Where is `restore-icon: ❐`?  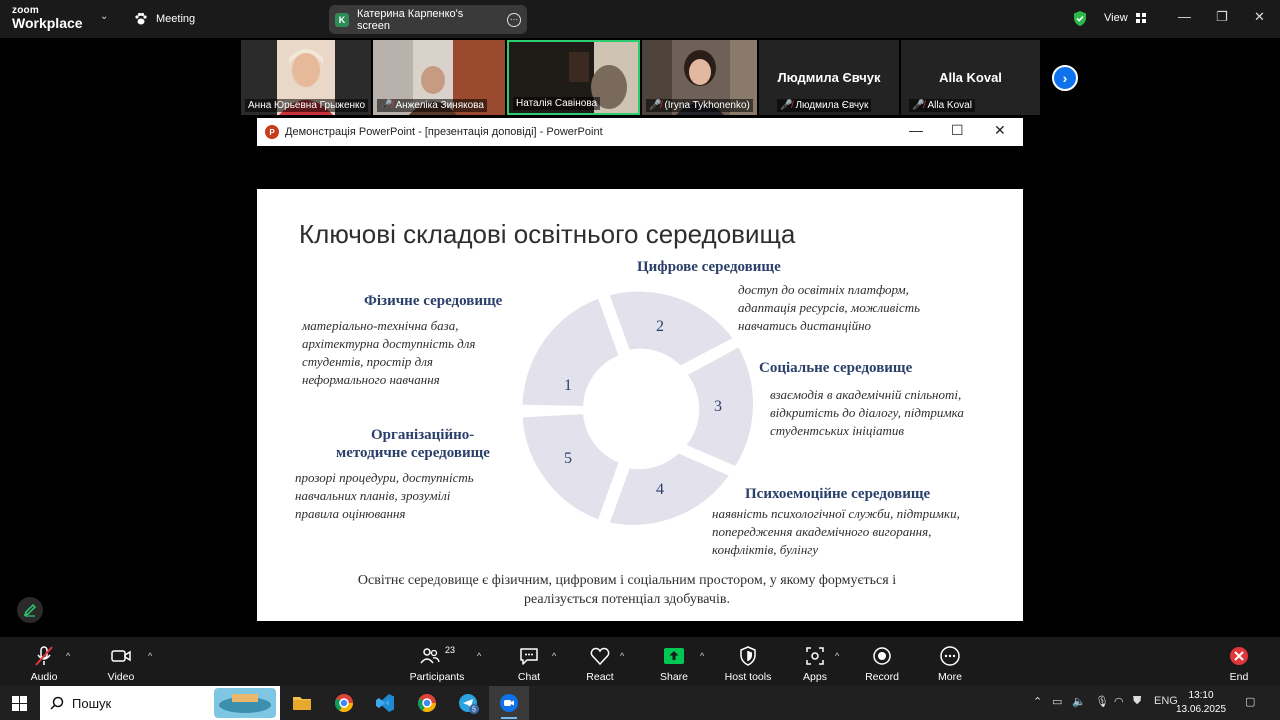
restore-icon: ❐ is located at coordinates (1222, 17).